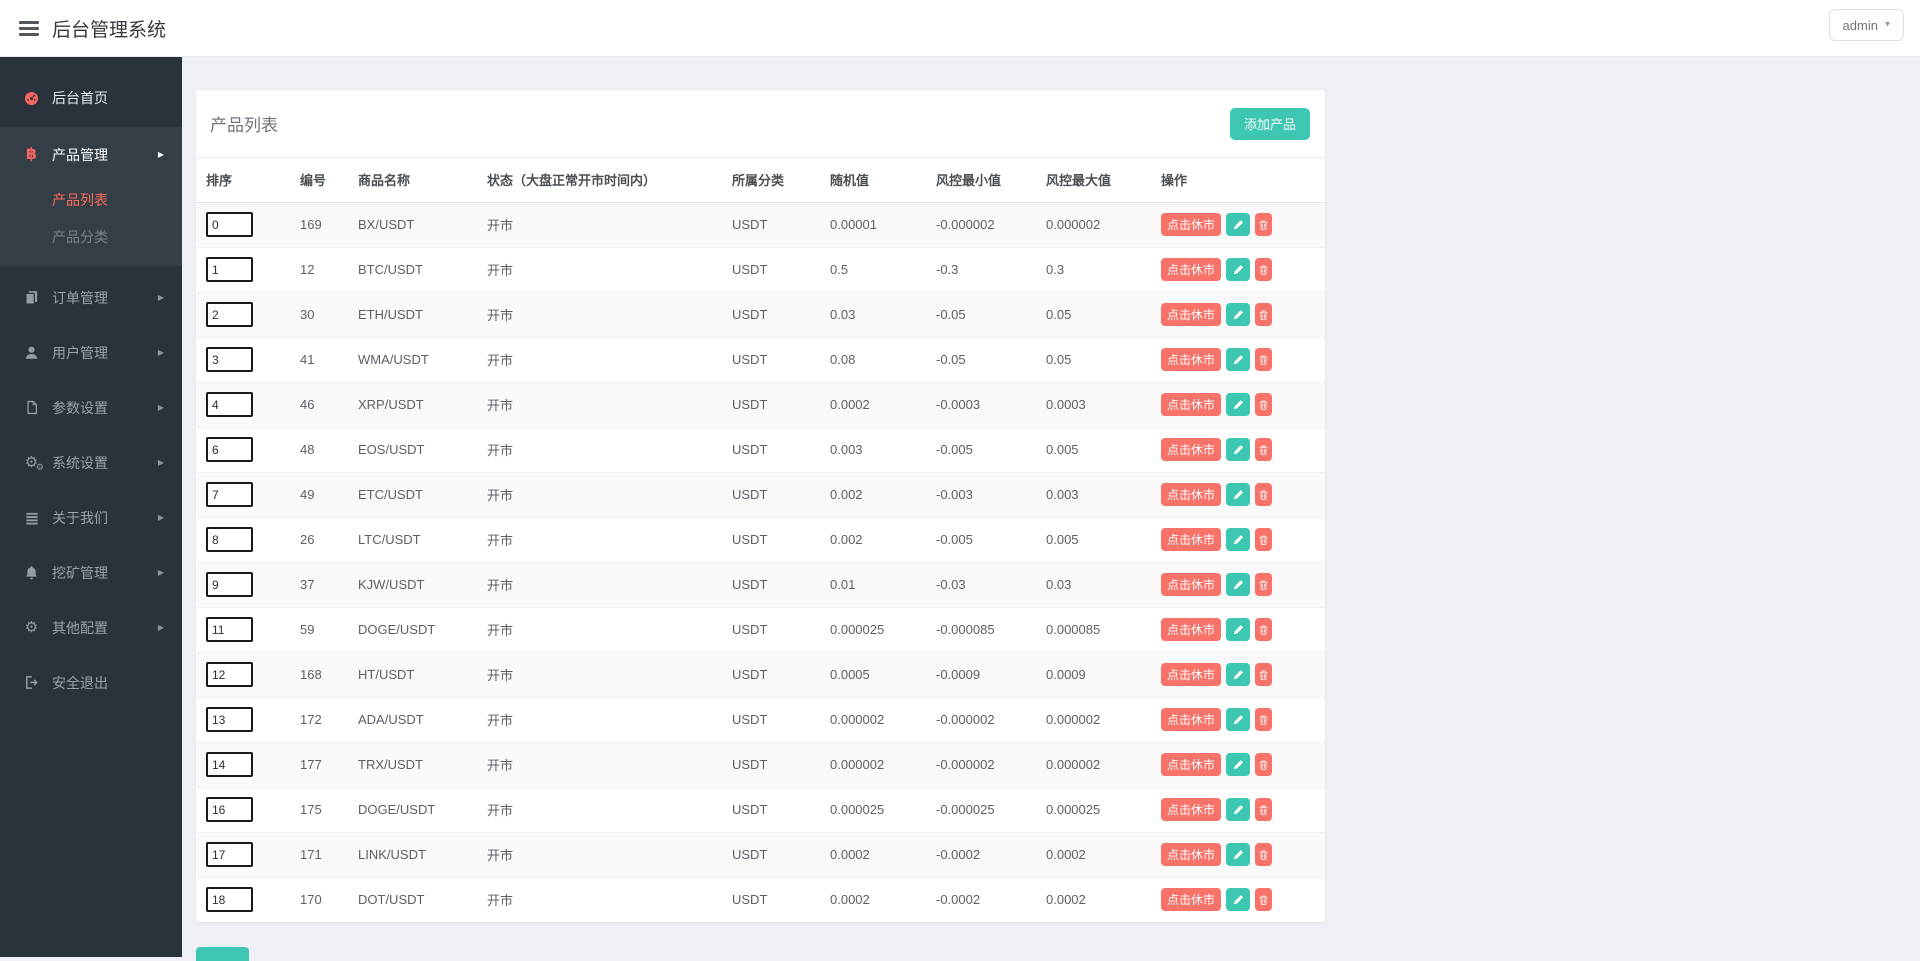  What do you see at coordinates (91, 682) in the screenshot?
I see `sidebar-item-logout: 安全退出` at bounding box center [91, 682].